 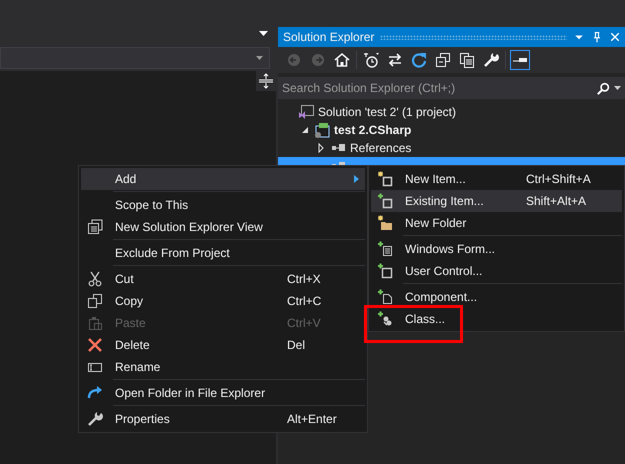 I want to click on collapse-icon, so click(x=443, y=60).